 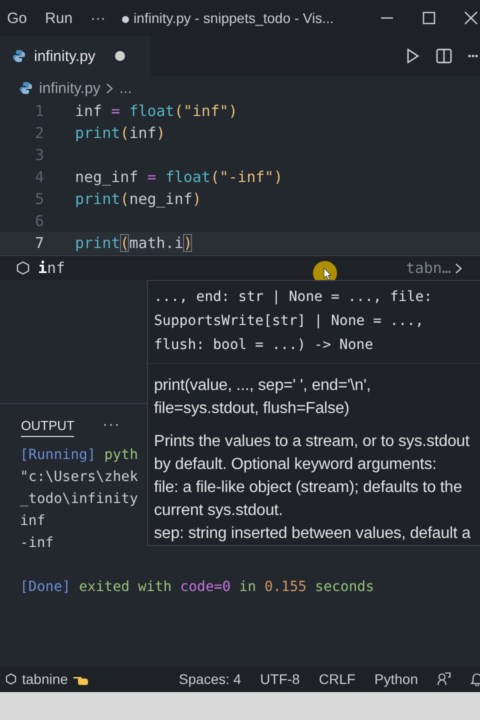 What do you see at coordinates (210, 679) in the screenshot?
I see `status-item: Spaces: 4` at bounding box center [210, 679].